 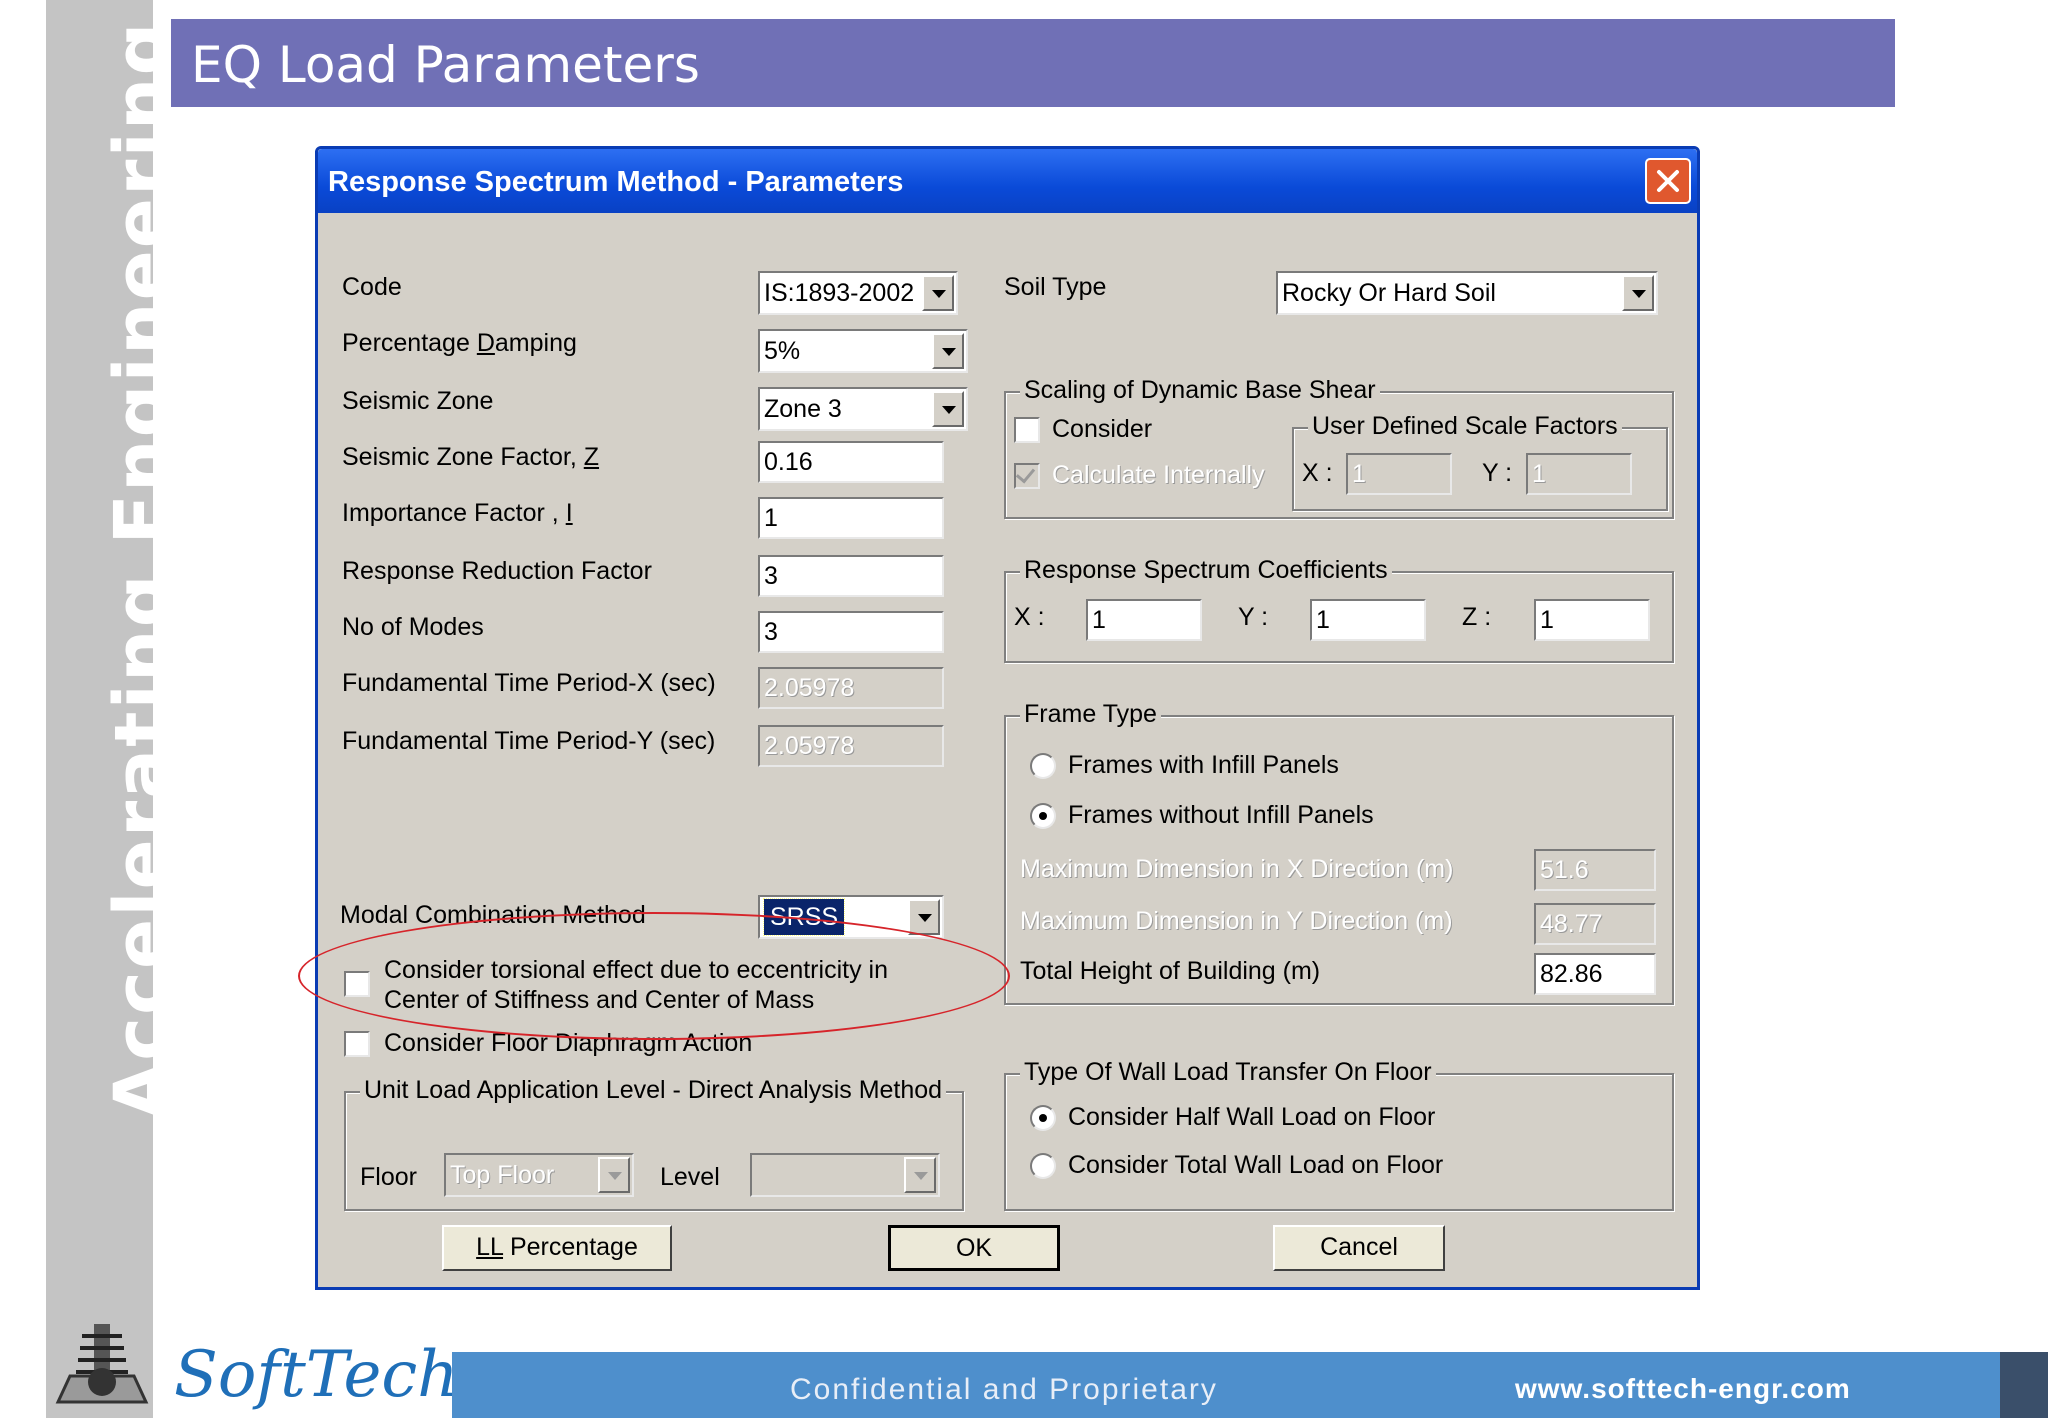 What do you see at coordinates (388, 1177) in the screenshot?
I see `floor-label: Floor` at bounding box center [388, 1177].